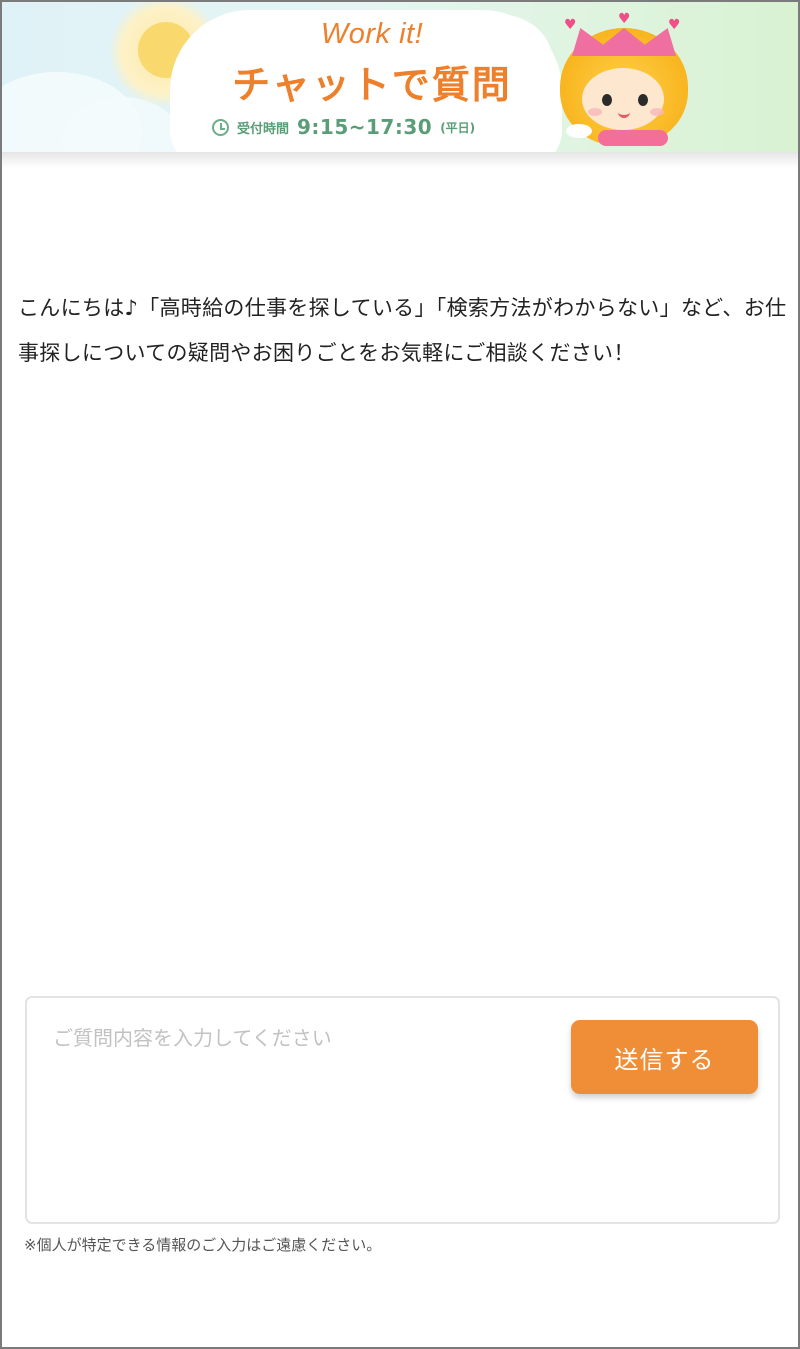  I want to click on brand-logo-text: Work it!, so click(372, 34).